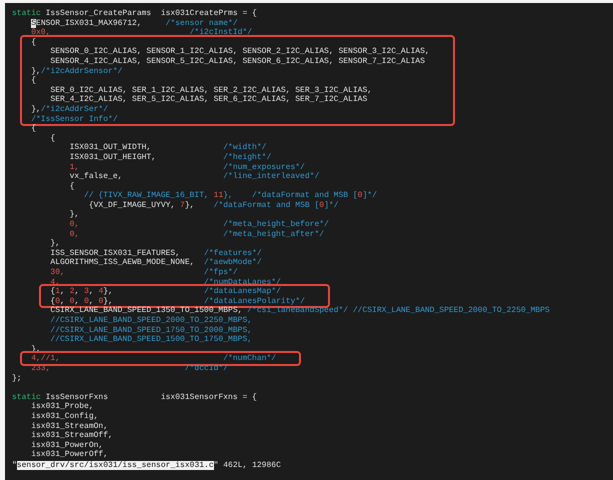  I want to click on code-line: },/*i2cAddrSer*/, so click(69, 109).